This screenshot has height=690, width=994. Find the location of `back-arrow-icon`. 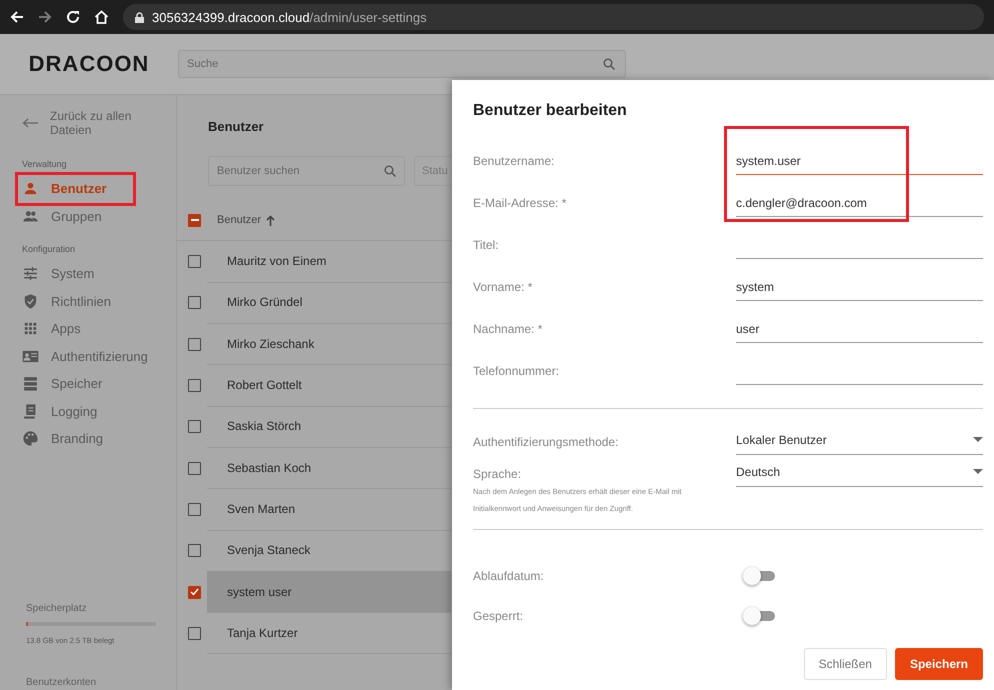

back-arrow-icon is located at coordinates (30, 123).